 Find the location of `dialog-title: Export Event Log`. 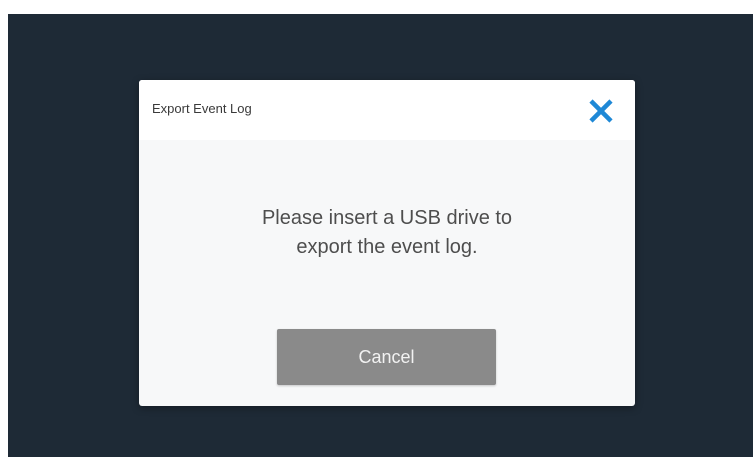

dialog-title: Export Event Log is located at coordinates (202, 108).